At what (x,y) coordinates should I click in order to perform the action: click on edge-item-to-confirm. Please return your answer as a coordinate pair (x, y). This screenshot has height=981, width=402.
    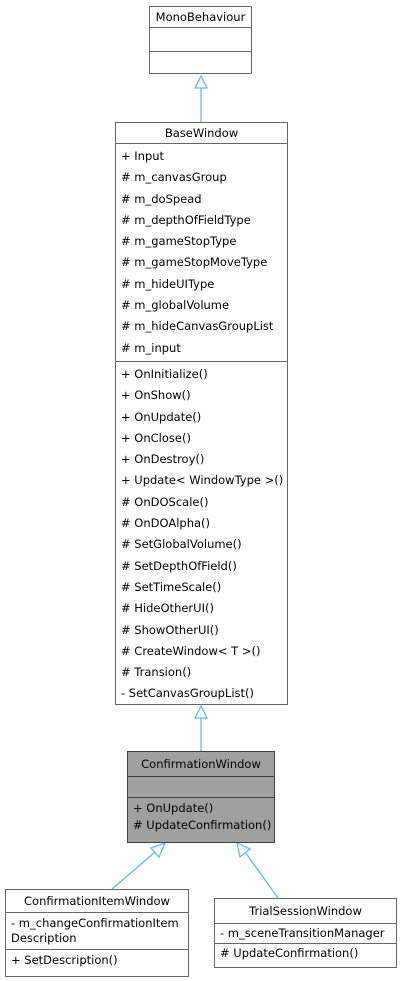
    Looking at the image, I should click on (133, 870).